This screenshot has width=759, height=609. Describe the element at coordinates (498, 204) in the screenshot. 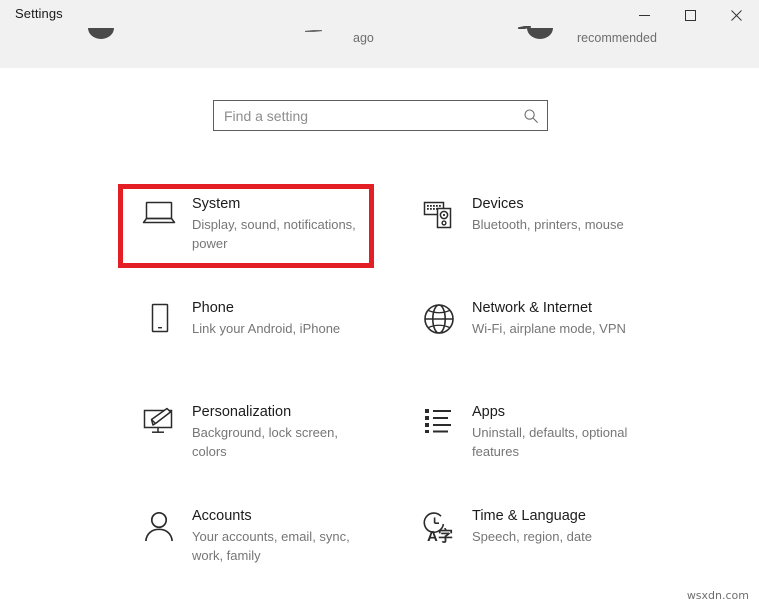

I see `tile-title: Devices` at that location.